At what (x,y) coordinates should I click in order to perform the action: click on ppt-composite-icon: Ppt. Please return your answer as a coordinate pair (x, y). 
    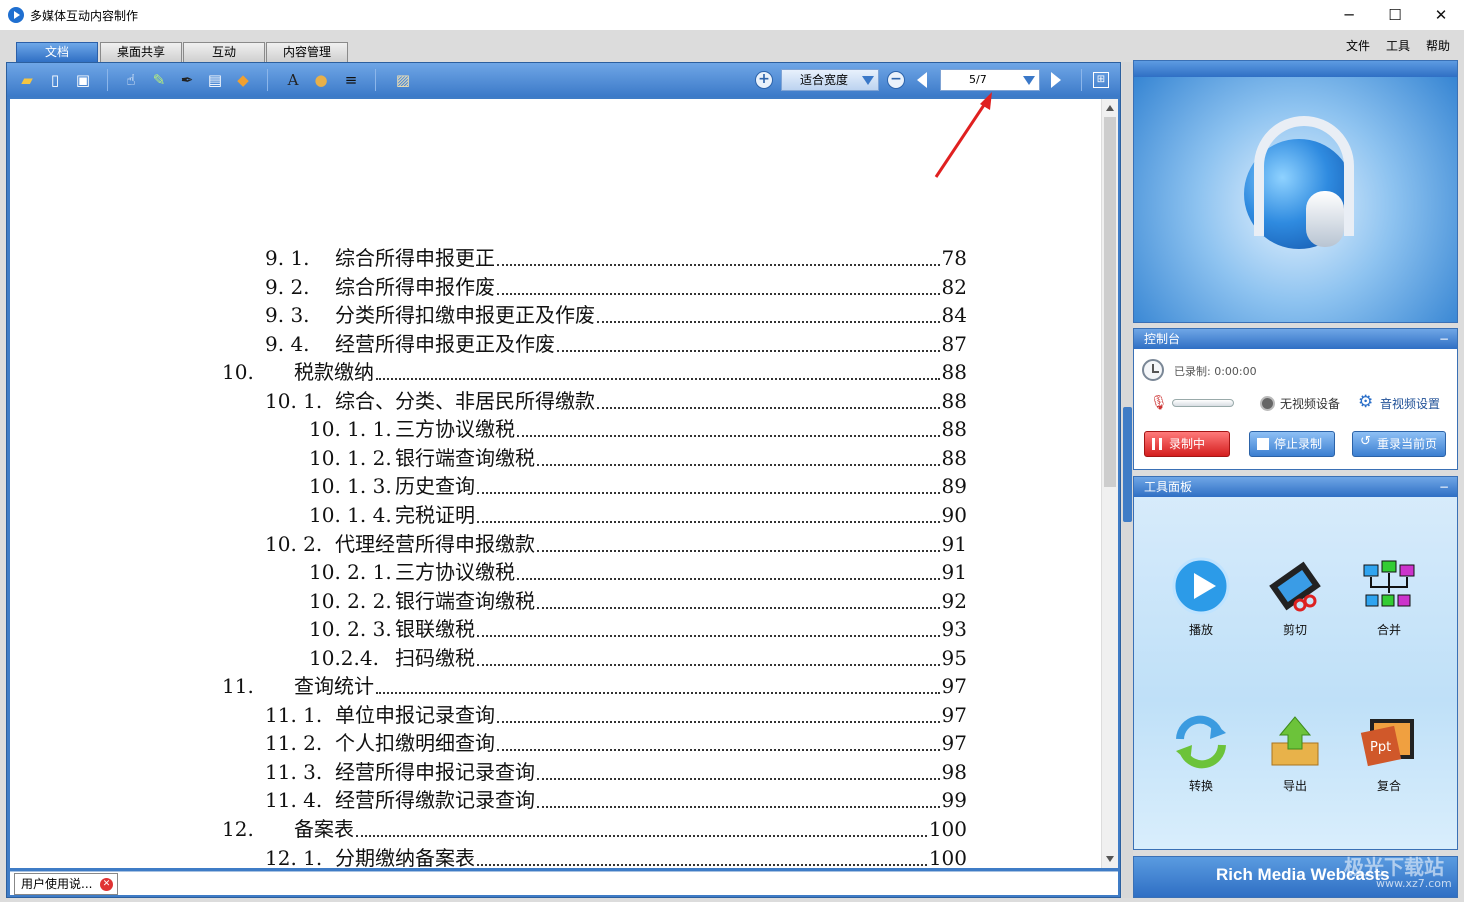
    Looking at the image, I should click on (1389, 742).